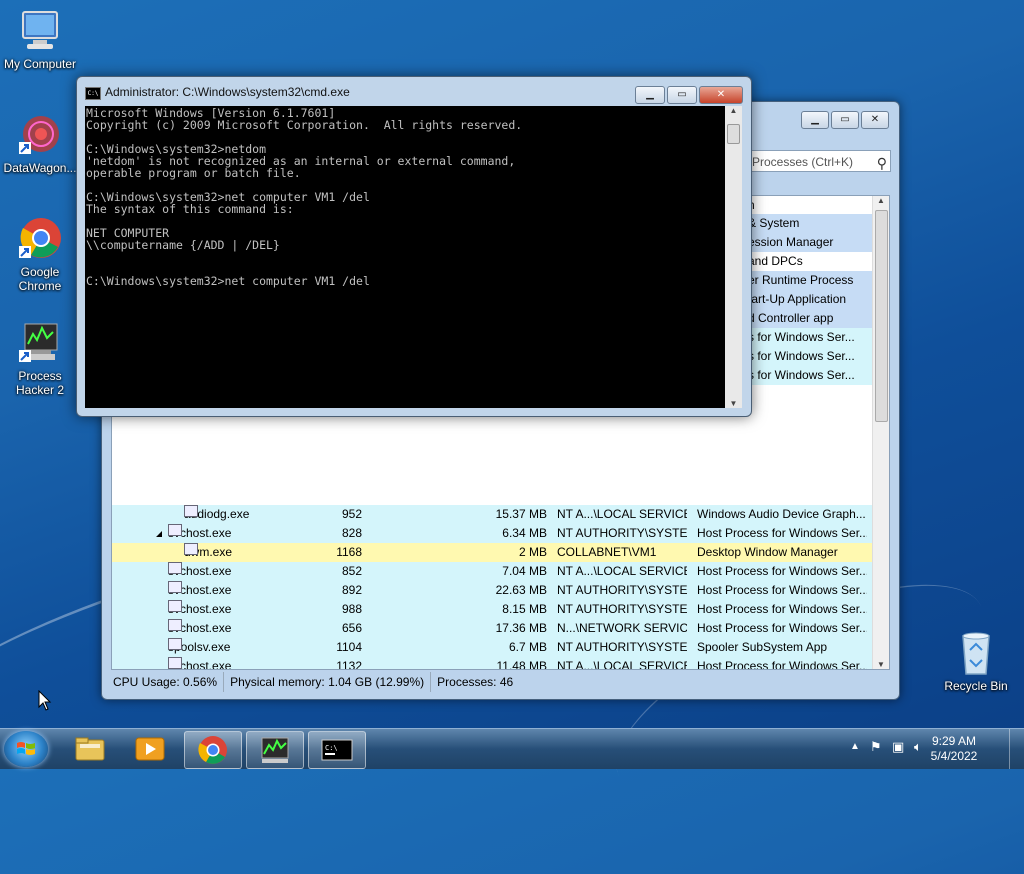  Describe the element at coordinates (351, 514) in the screenshot. I see `process-pid: 952` at that location.